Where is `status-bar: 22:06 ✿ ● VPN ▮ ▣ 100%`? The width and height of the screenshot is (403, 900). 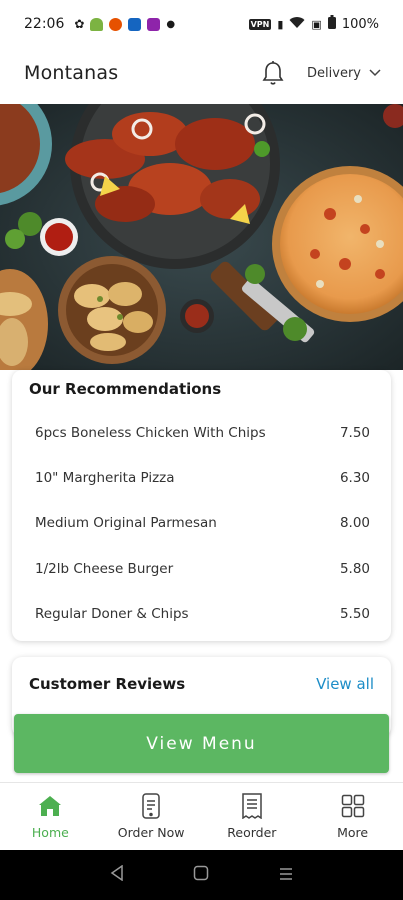 status-bar: 22:06 ✿ ● VPN ▮ ▣ 100% is located at coordinates (201, 24).